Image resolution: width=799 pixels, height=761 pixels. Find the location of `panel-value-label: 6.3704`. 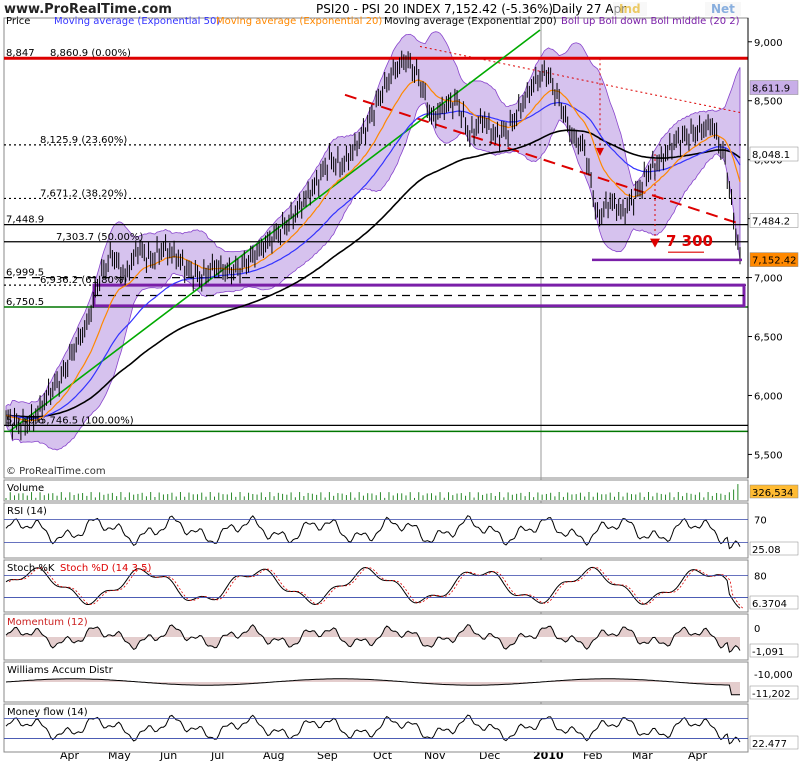

panel-value-label: 6.3704 is located at coordinates (769, 604).